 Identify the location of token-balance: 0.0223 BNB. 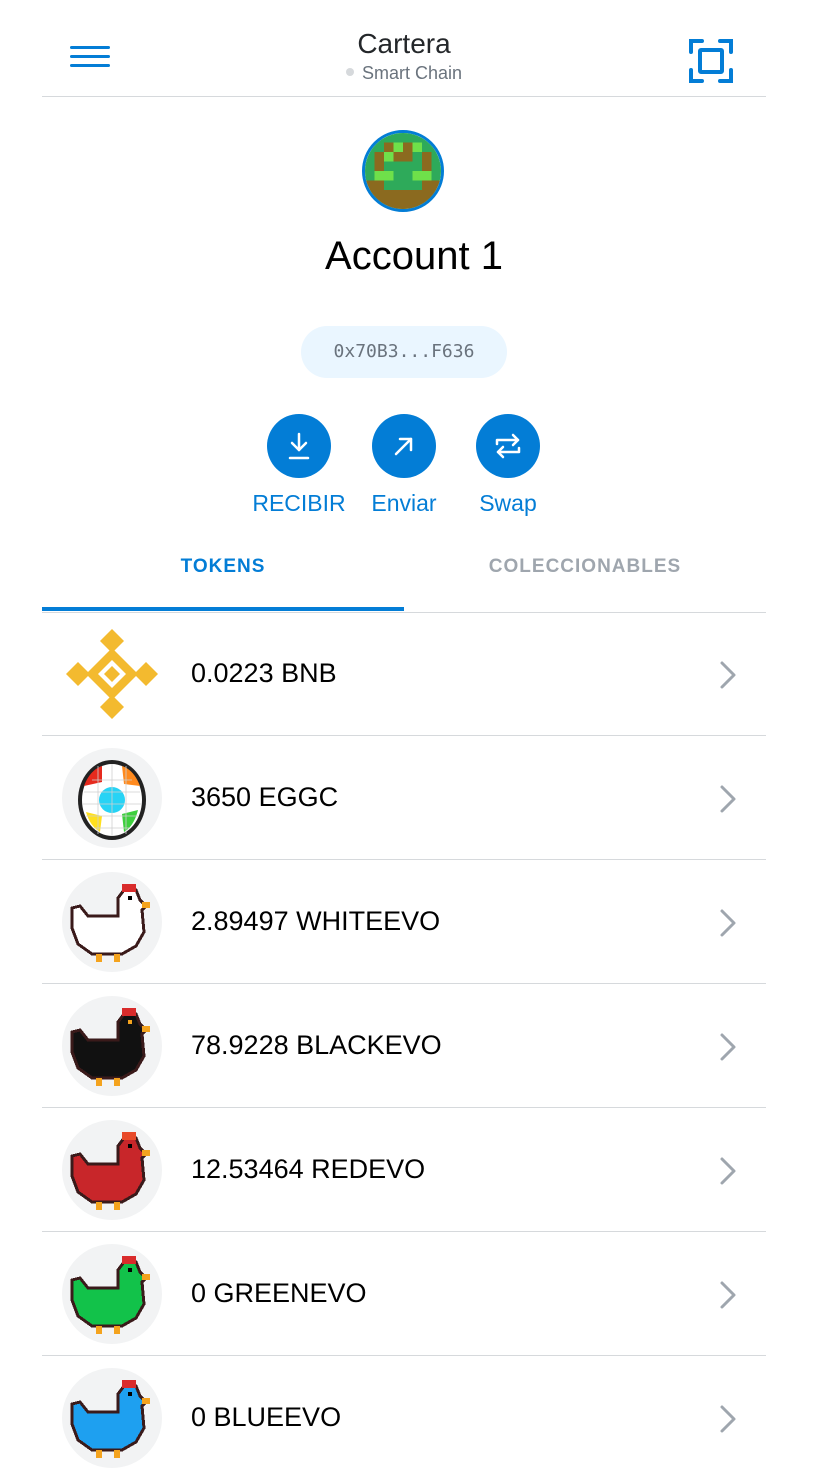
(264, 673).